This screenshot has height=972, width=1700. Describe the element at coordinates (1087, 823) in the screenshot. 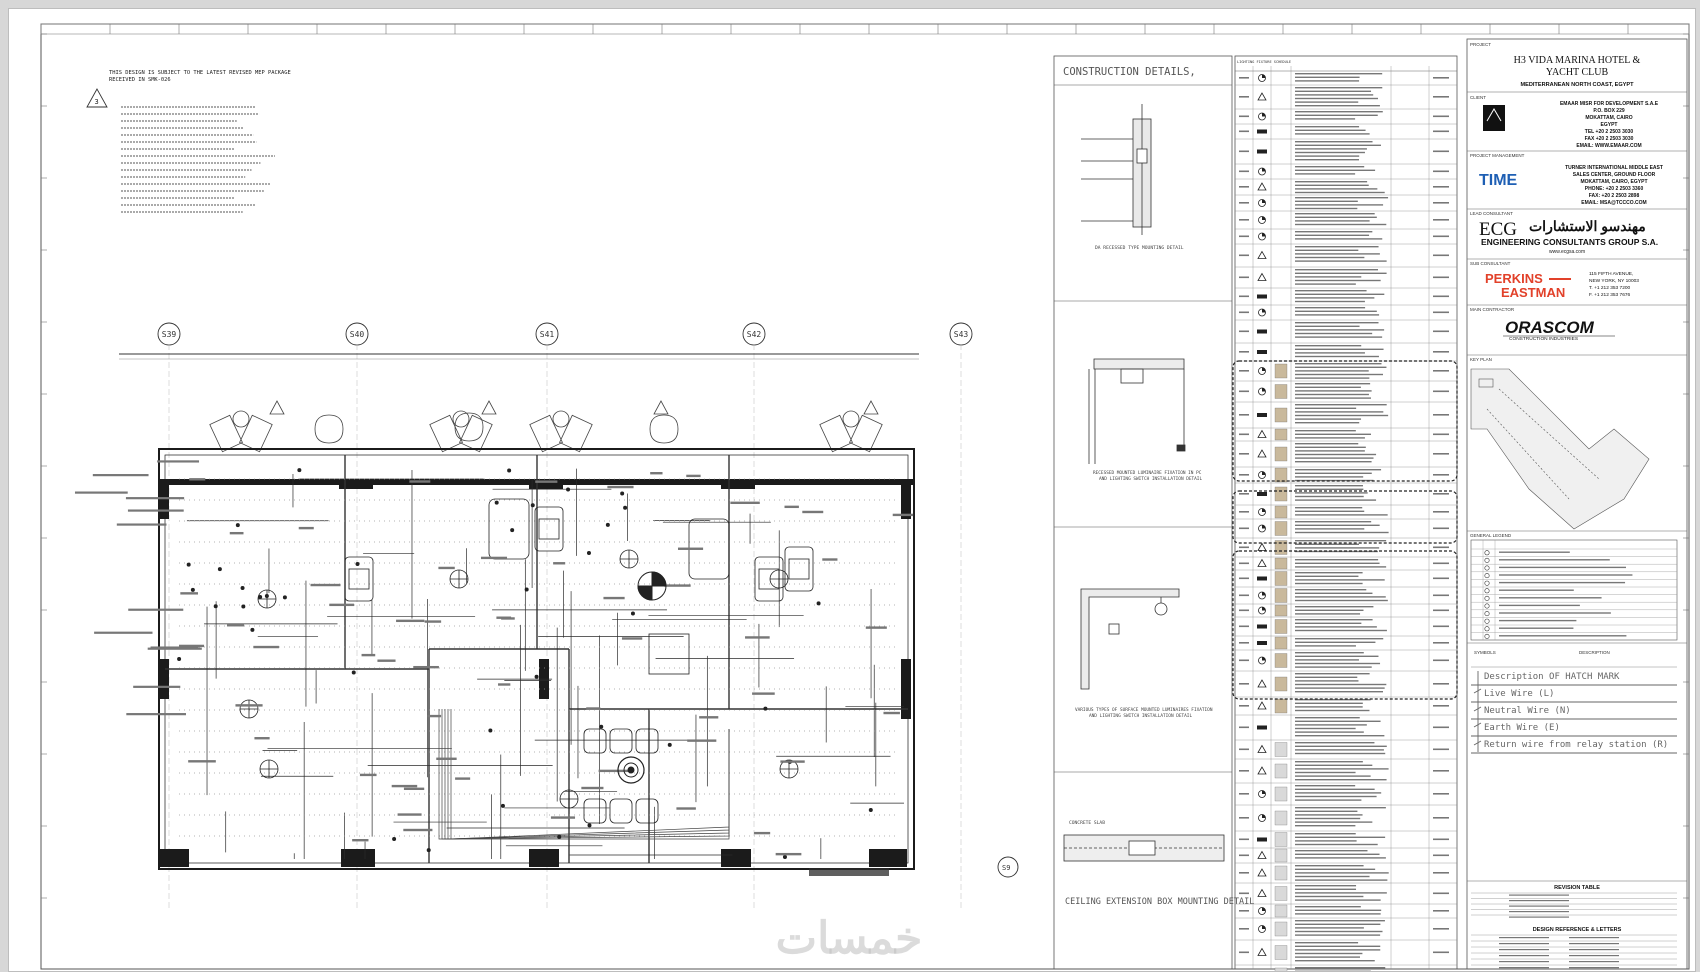

I see `concrete-label: CONCRETE SLAB` at that location.